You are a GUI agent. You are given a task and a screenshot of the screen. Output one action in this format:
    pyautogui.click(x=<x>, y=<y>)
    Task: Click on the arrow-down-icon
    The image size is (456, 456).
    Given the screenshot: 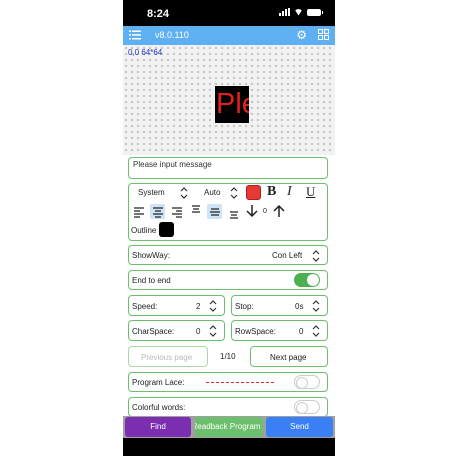 What is the action you would take?
    pyautogui.click(x=252, y=211)
    